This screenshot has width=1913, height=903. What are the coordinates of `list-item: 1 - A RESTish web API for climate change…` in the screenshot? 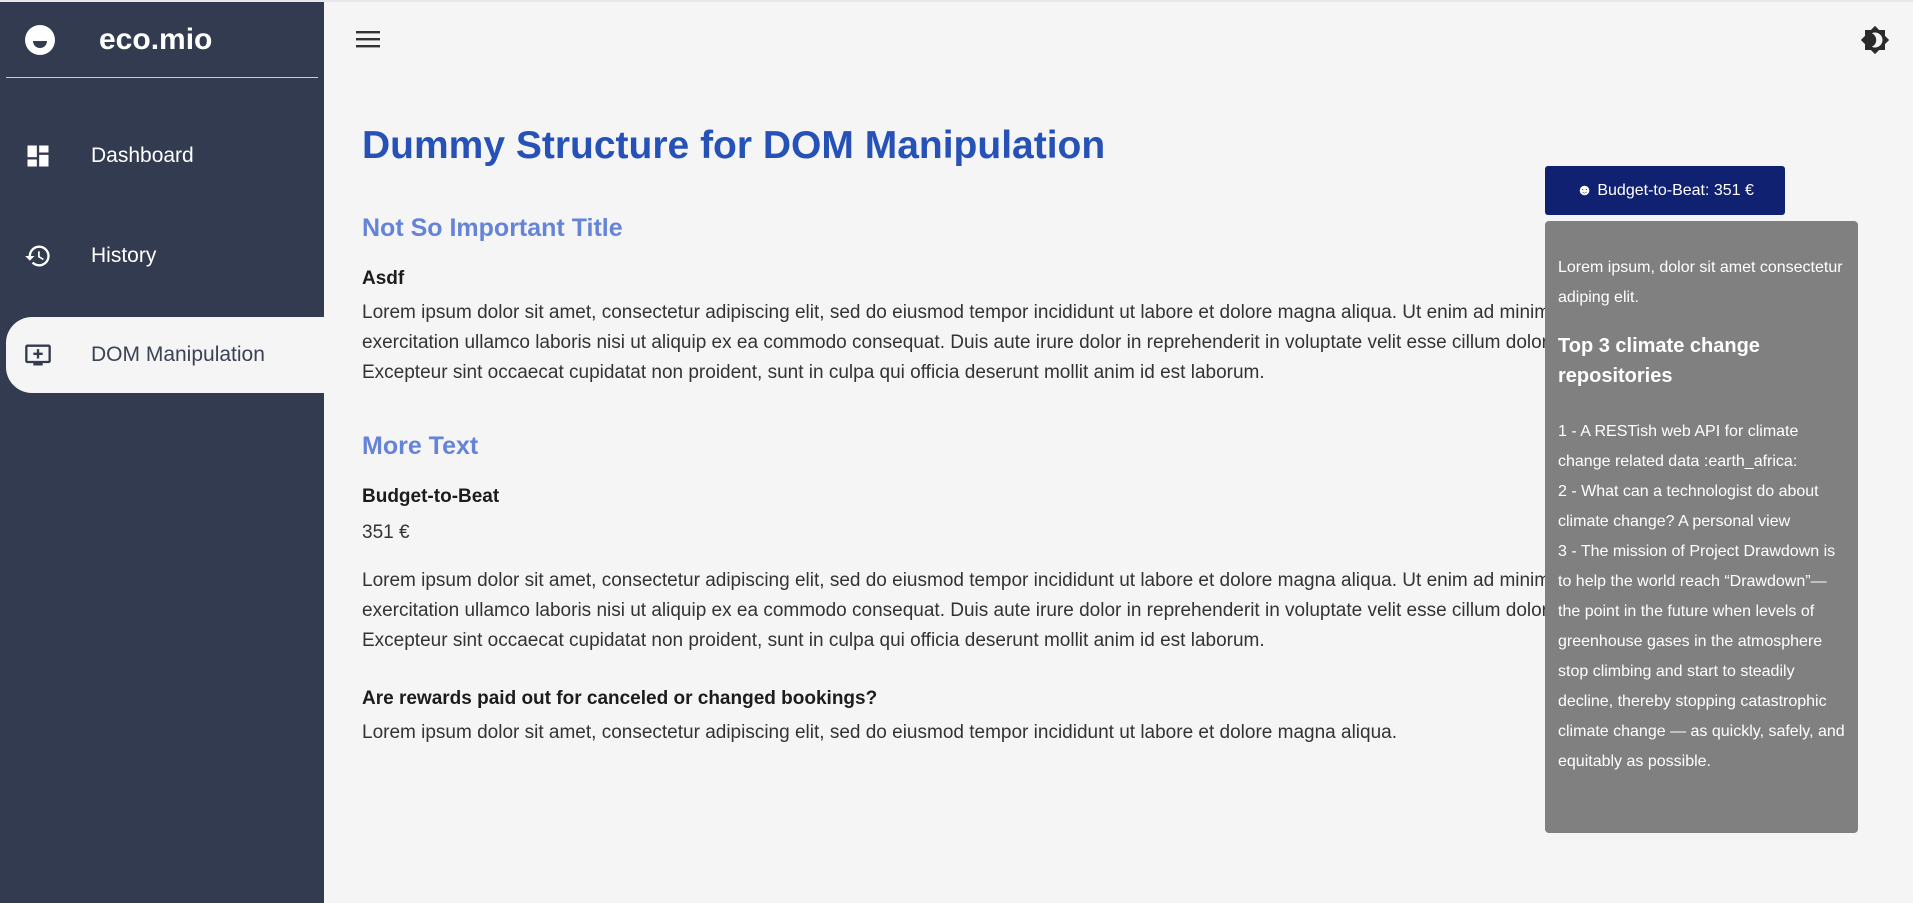 It's located at (1678, 446).